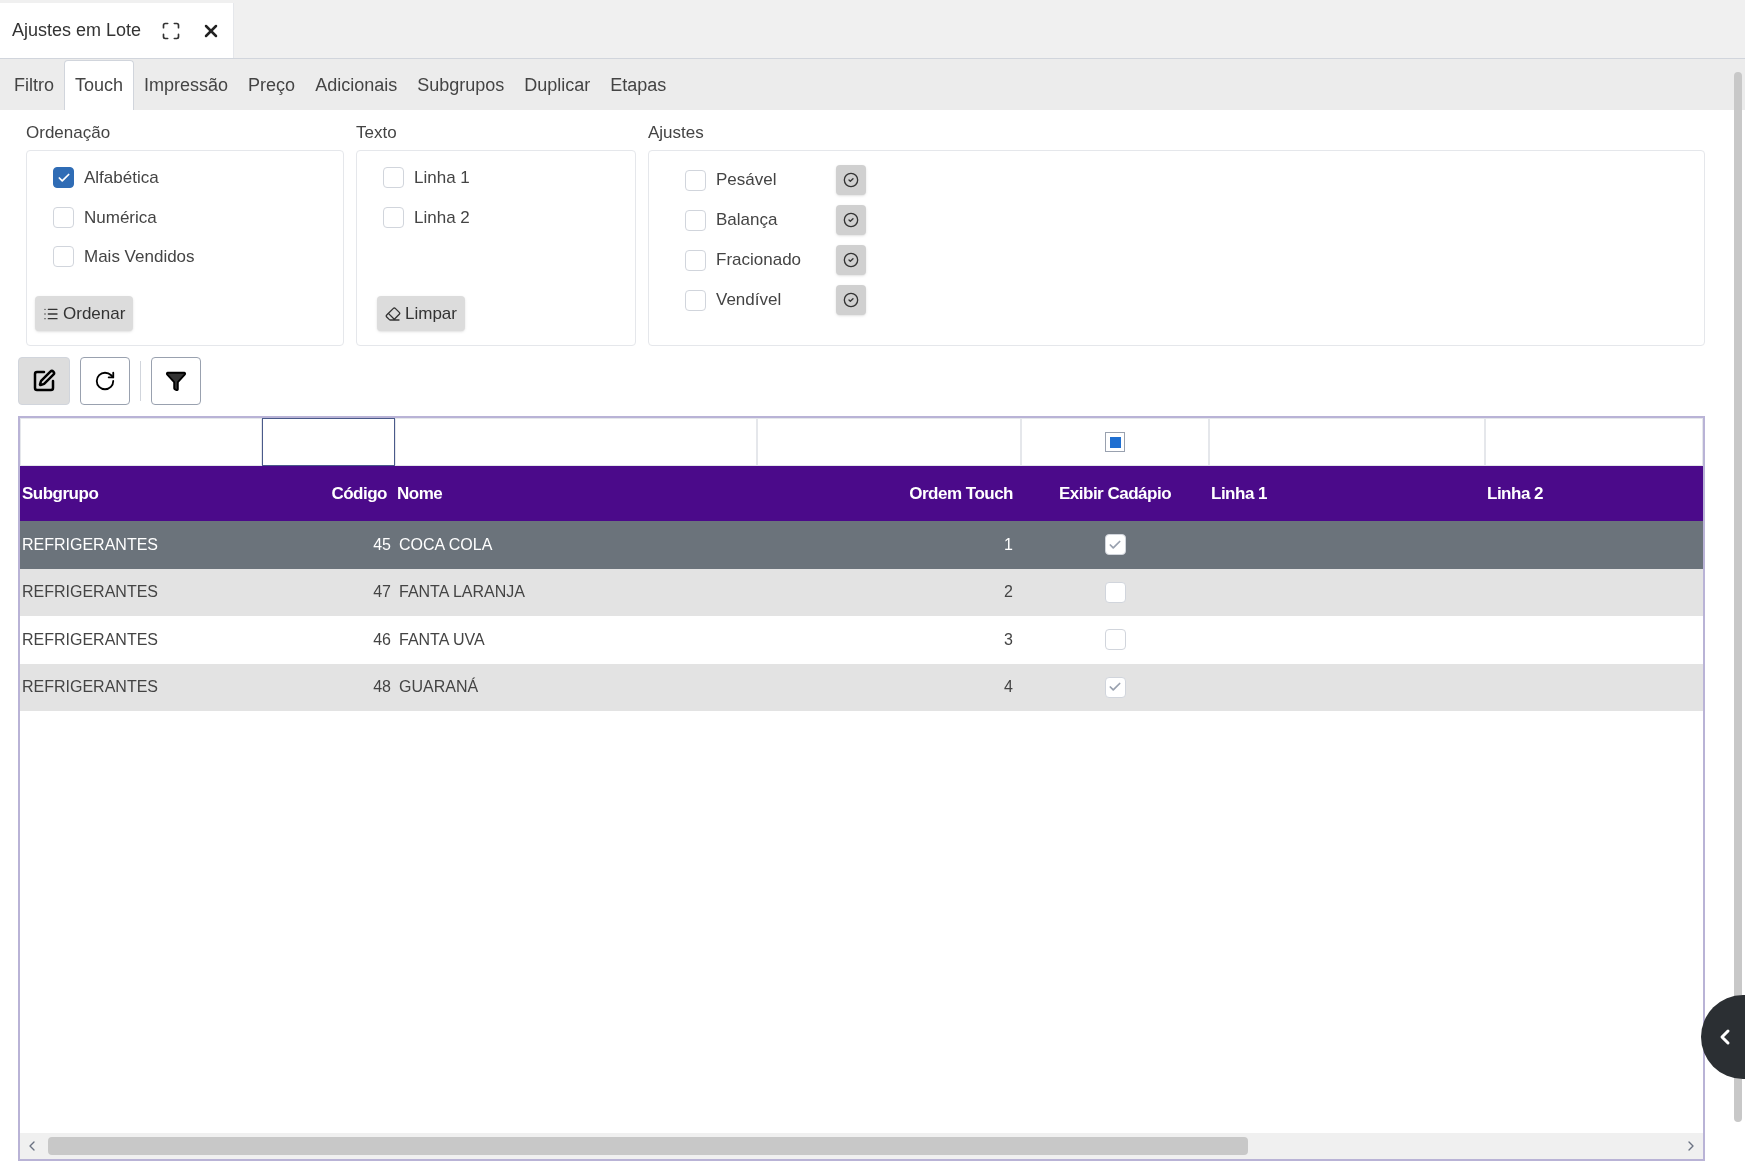  Describe the element at coordinates (461, 85) in the screenshot. I see `tab: Subgrupos` at that location.